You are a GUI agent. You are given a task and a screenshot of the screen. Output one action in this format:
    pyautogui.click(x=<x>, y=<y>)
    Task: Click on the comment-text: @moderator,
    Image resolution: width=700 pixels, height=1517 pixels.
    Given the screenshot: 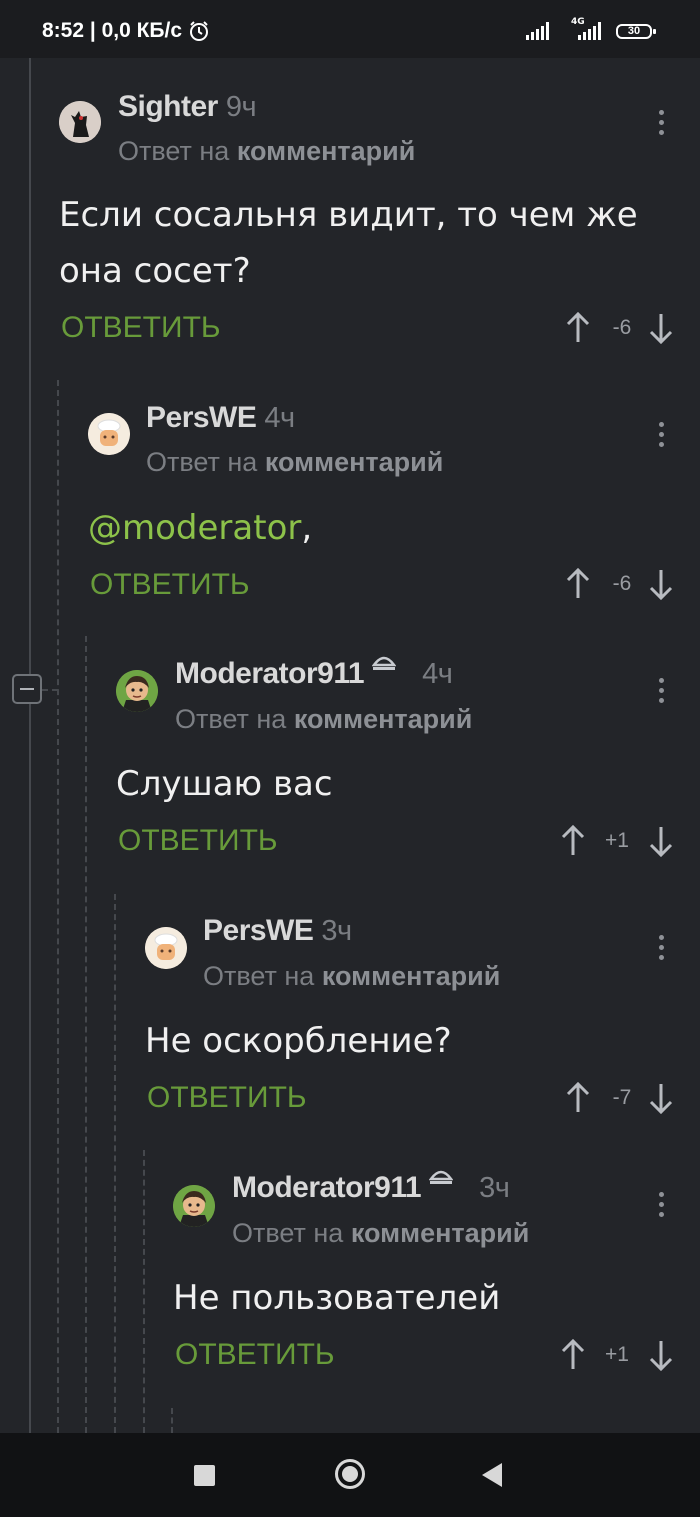 What is the action you would take?
    pyautogui.click(x=200, y=528)
    